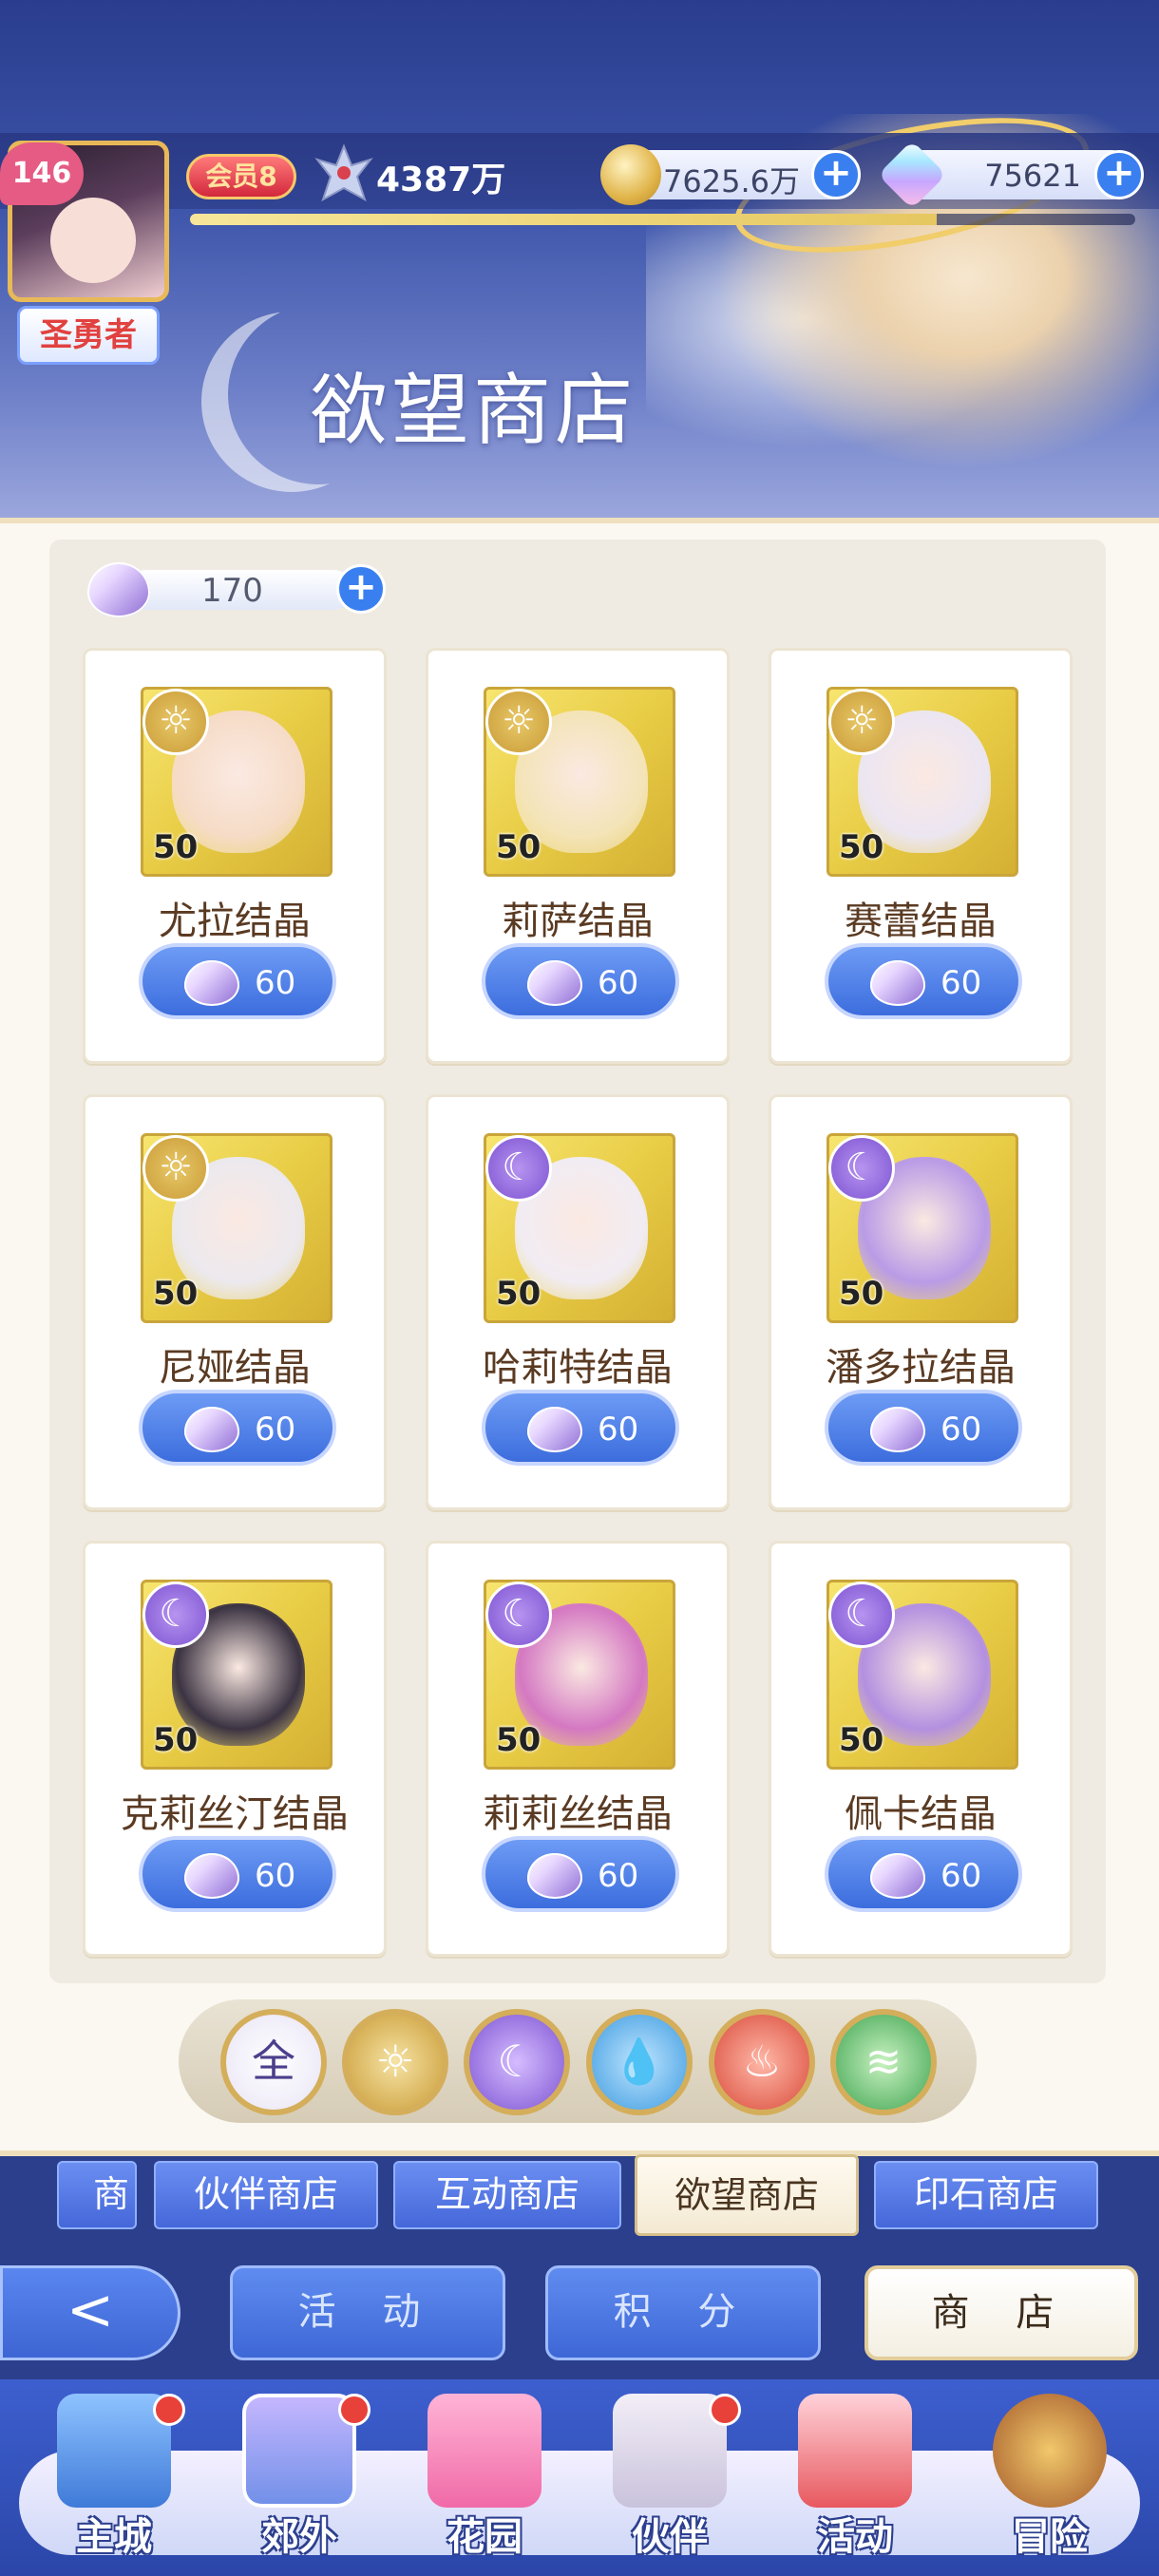 This screenshot has height=2576, width=1159. What do you see at coordinates (921, 1814) in the screenshot?
I see `item-name: 佩卡结晶` at bounding box center [921, 1814].